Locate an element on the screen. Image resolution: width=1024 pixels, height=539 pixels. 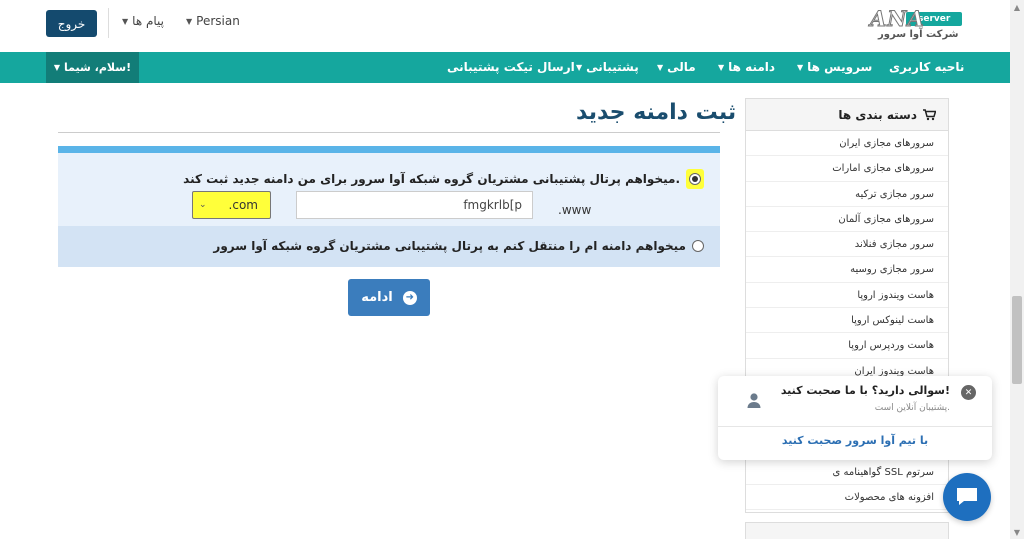
continue-label: ادامه is located at coordinates (377, 297).